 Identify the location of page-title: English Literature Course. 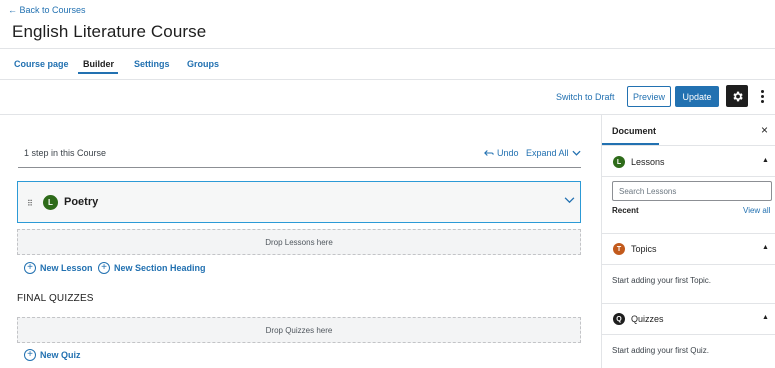
(109, 31).